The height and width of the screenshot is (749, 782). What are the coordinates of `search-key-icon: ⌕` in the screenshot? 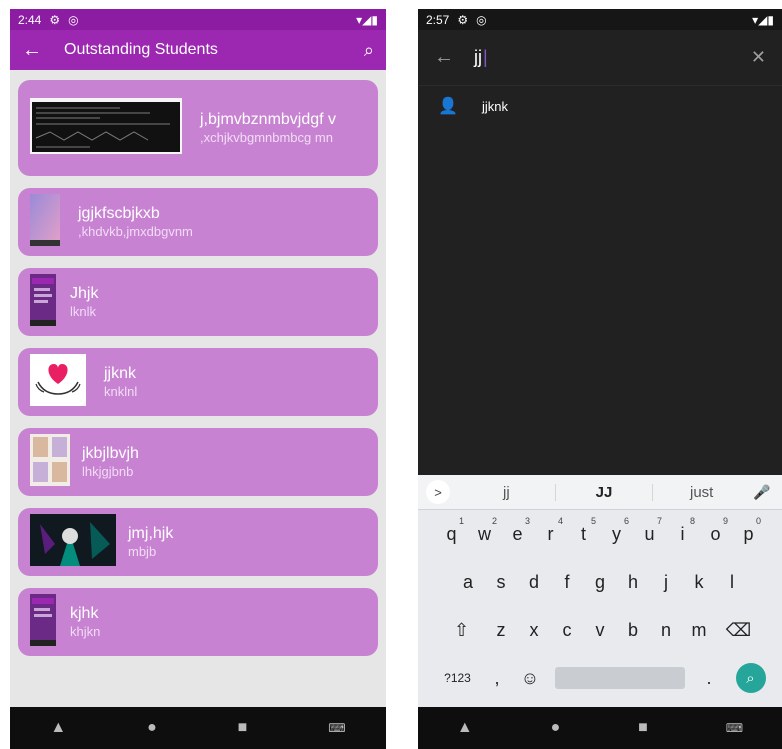 It's located at (750, 678).